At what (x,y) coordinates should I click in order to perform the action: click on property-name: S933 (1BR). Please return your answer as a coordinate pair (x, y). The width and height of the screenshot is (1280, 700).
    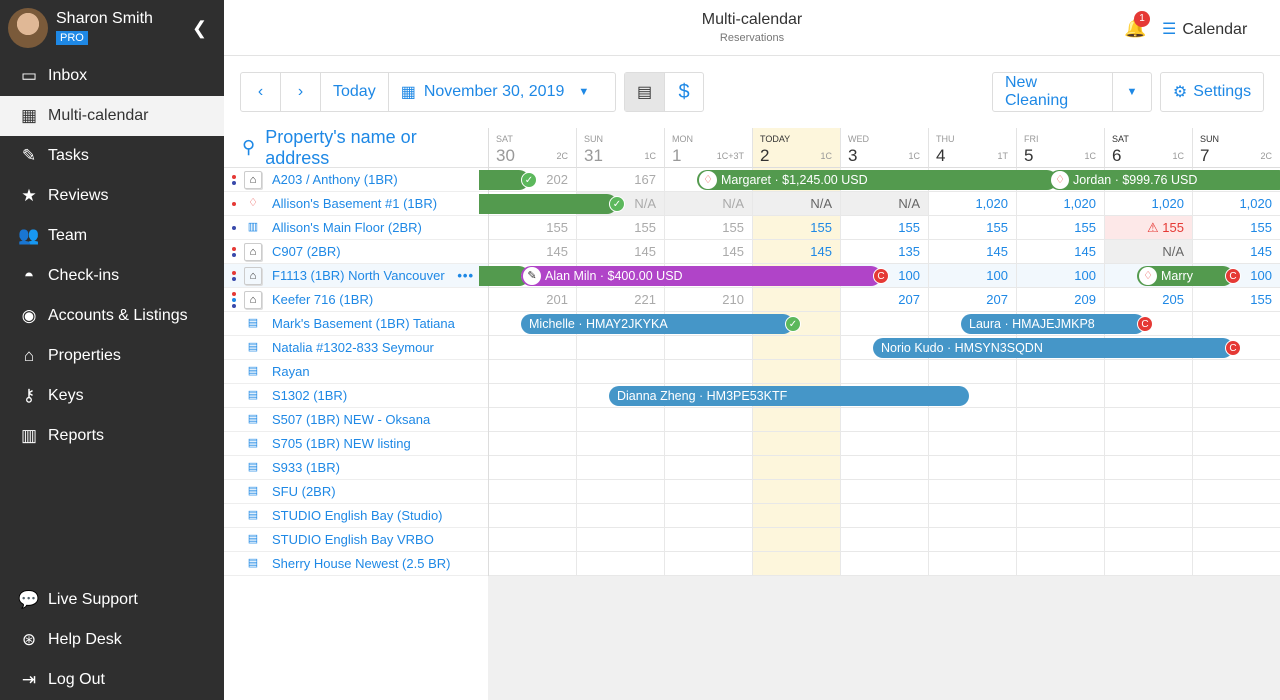
    Looking at the image, I should click on (306, 467).